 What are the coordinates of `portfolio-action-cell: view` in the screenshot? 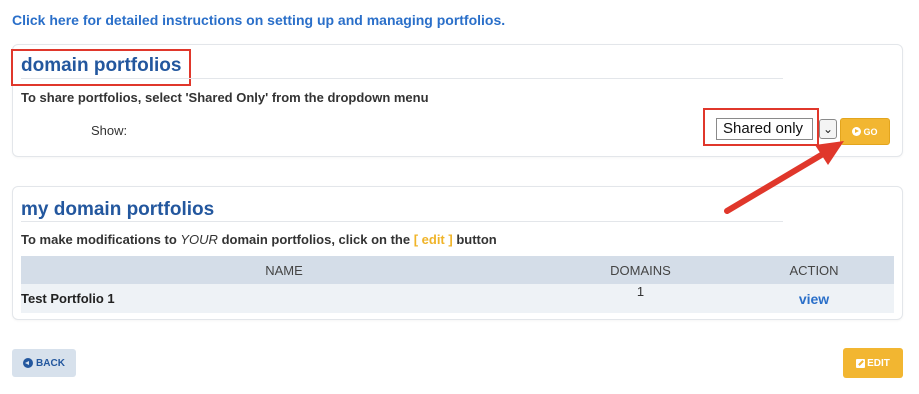 It's located at (814, 298).